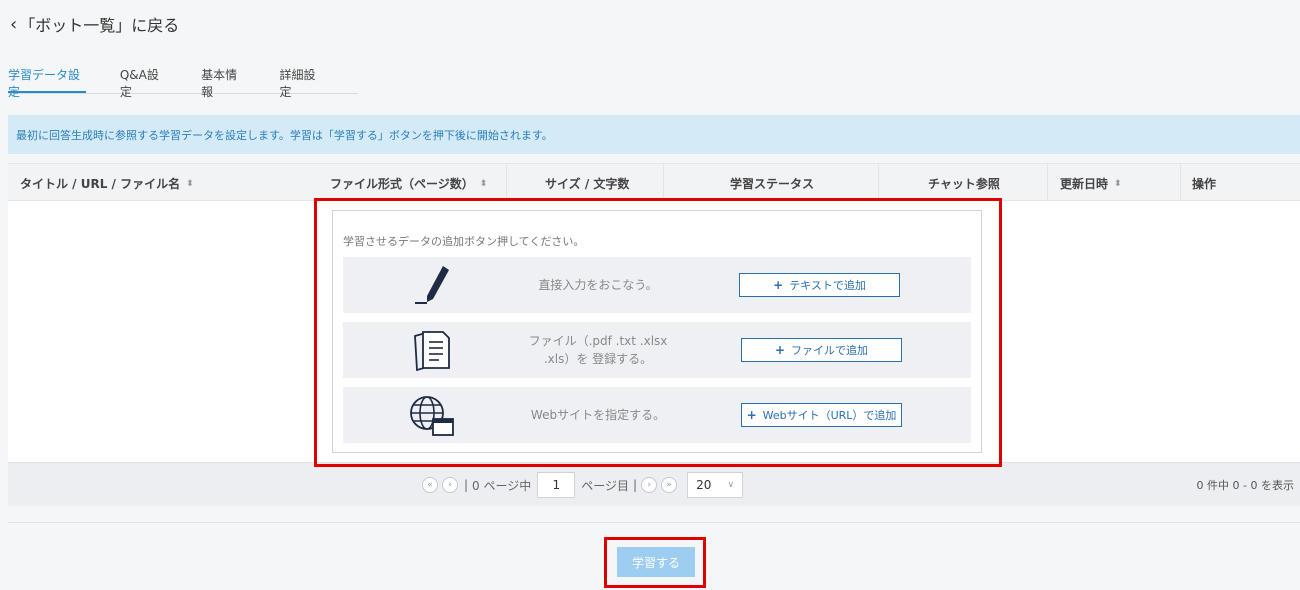 The width and height of the screenshot is (1300, 590). Describe the element at coordinates (598, 350) in the screenshot. I see `add-option-file-description: ファイル（.pdf .txt .xlsx .xls）を 登録する。` at that location.